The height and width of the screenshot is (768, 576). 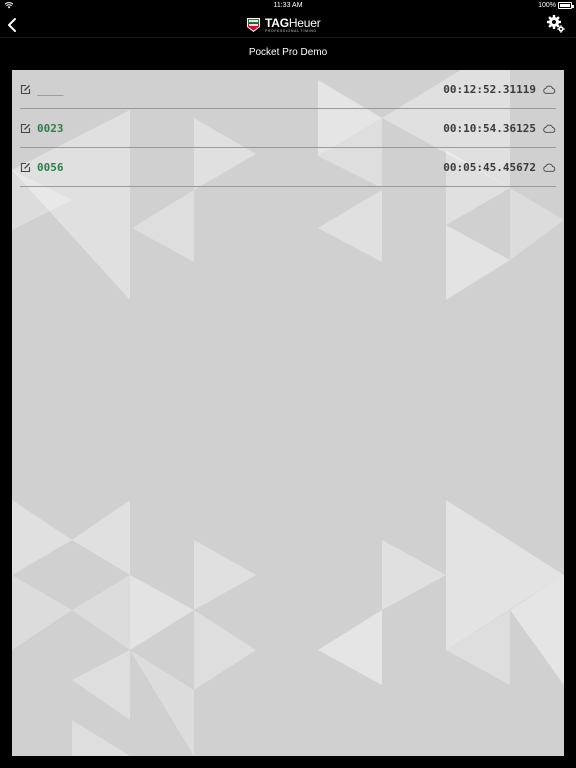 What do you see at coordinates (291, 30) in the screenshot?
I see `logo-subtitle: PROFESSIONAL TIMING` at bounding box center [291, 30].